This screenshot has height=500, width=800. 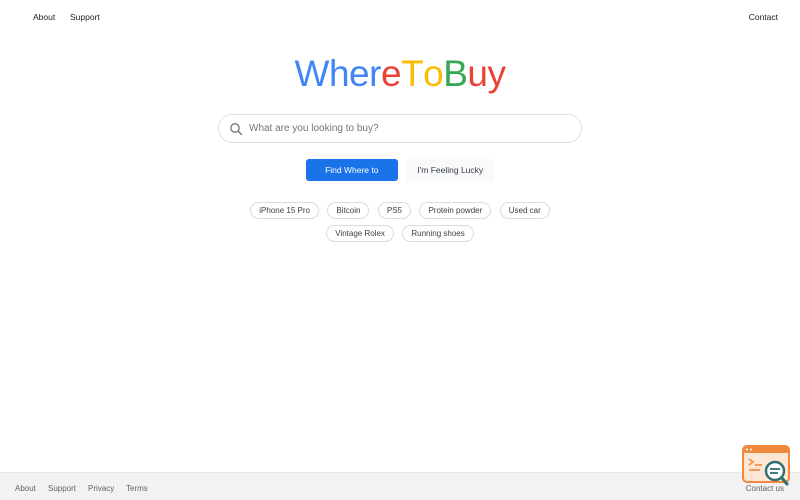 I want to click on feeling-lucky-button: I'm Feeling Lucky, so click(x=450, y=170).